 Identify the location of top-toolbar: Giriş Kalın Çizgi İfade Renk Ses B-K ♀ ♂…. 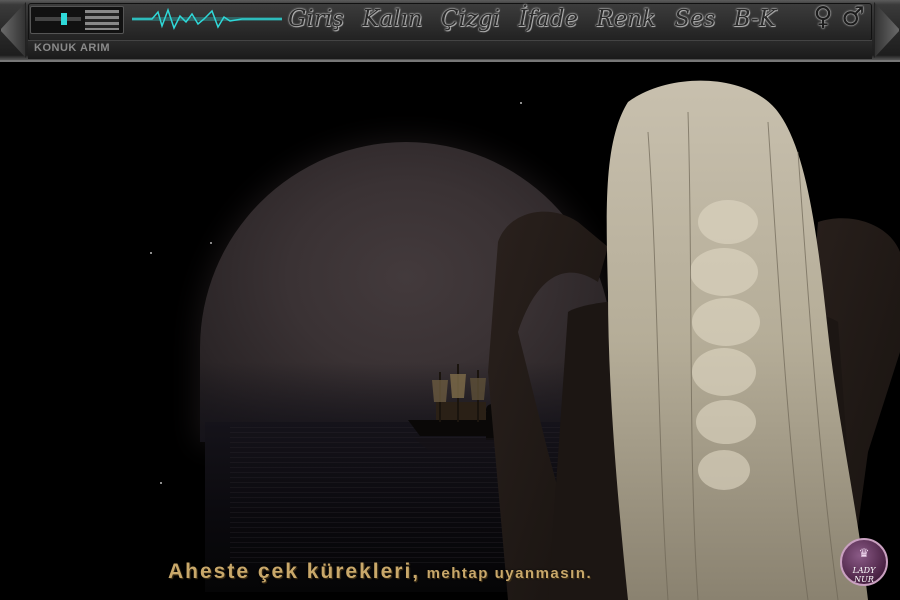
(450, 31).